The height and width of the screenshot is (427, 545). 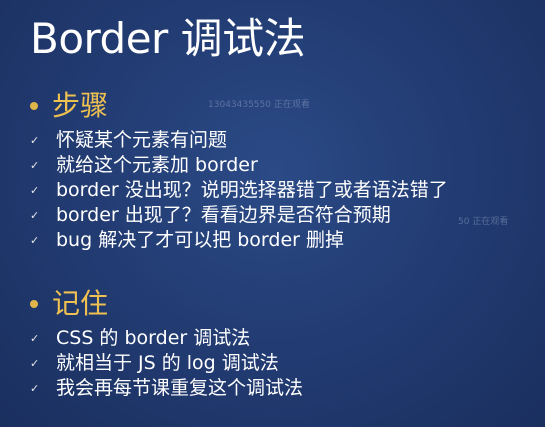 I want to click on list-item-text: border 没出现？说明选择器错了或者语法错了, so click(x=252, y=190).